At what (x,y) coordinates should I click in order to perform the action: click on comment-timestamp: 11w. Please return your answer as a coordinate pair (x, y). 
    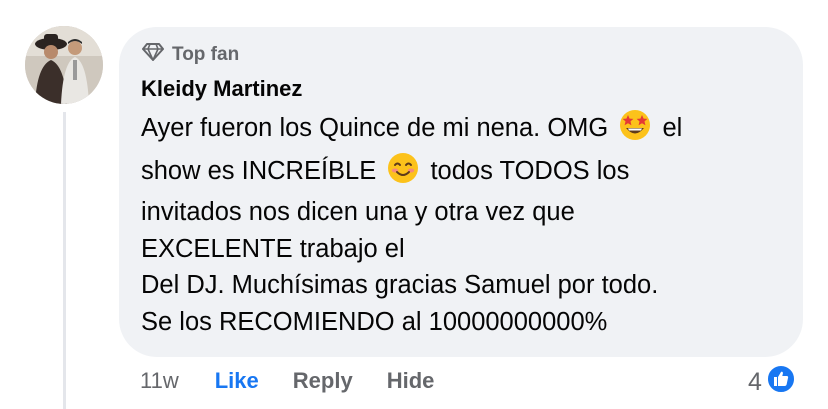
    Looking at the image, I should click on (159, 381).